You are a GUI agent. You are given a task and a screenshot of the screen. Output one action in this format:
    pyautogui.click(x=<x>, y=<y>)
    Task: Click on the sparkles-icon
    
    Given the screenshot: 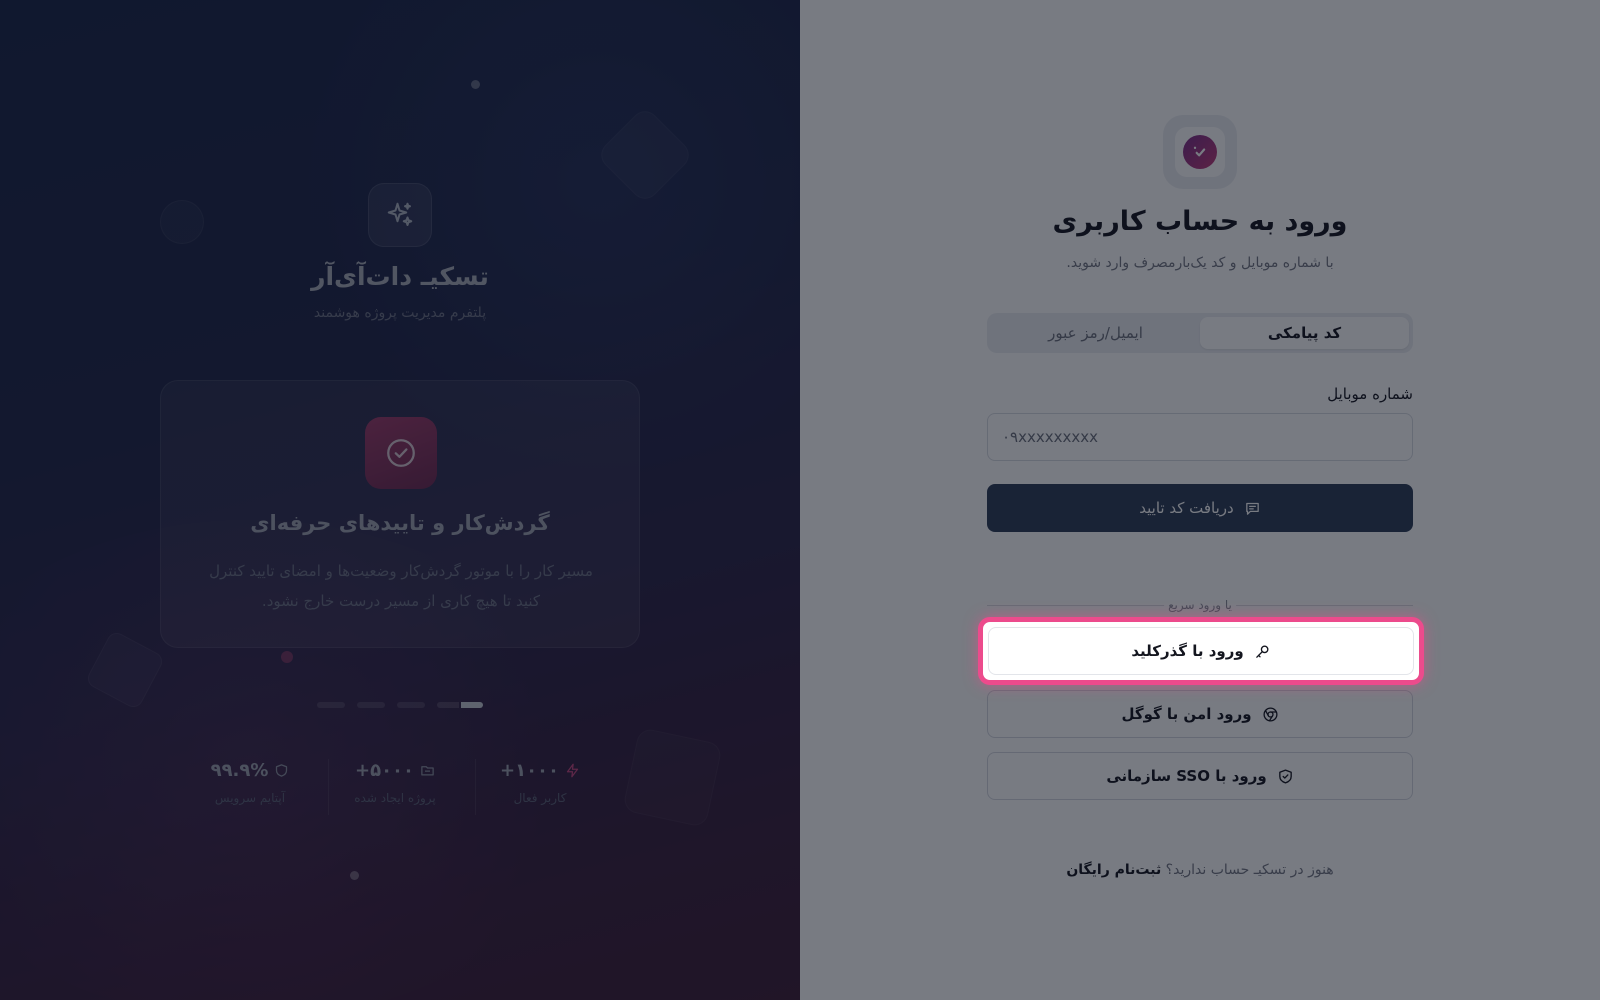 What is the action you would take?
    pyautogui.click(x=400, y=215)
    